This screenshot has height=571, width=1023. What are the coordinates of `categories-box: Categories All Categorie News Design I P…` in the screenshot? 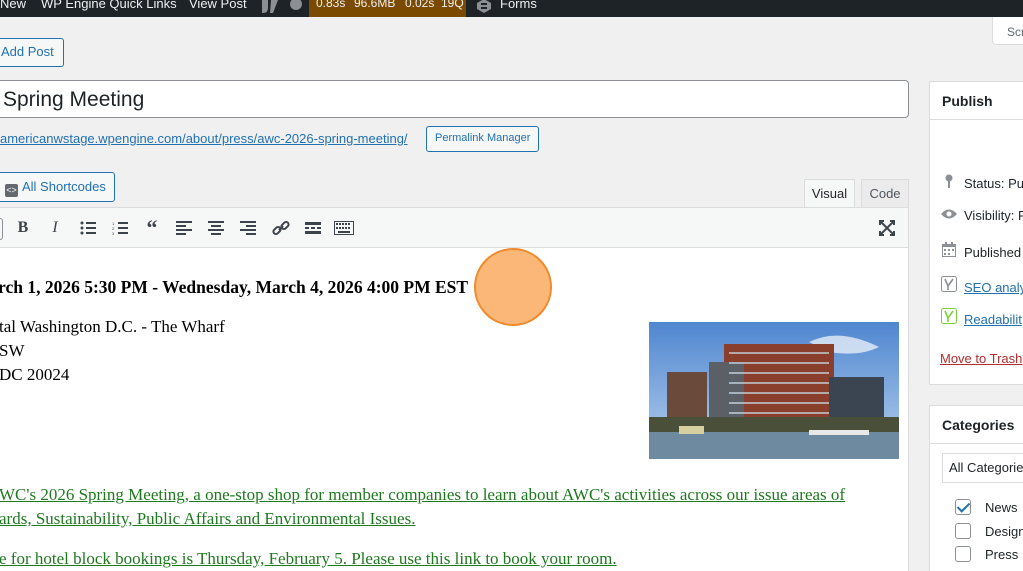 It's located at (976, 488).